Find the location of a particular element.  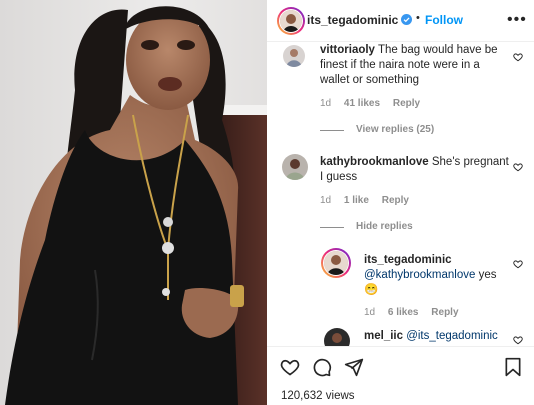

reply-reply-button: Reply is located at coordinates (444, 312).